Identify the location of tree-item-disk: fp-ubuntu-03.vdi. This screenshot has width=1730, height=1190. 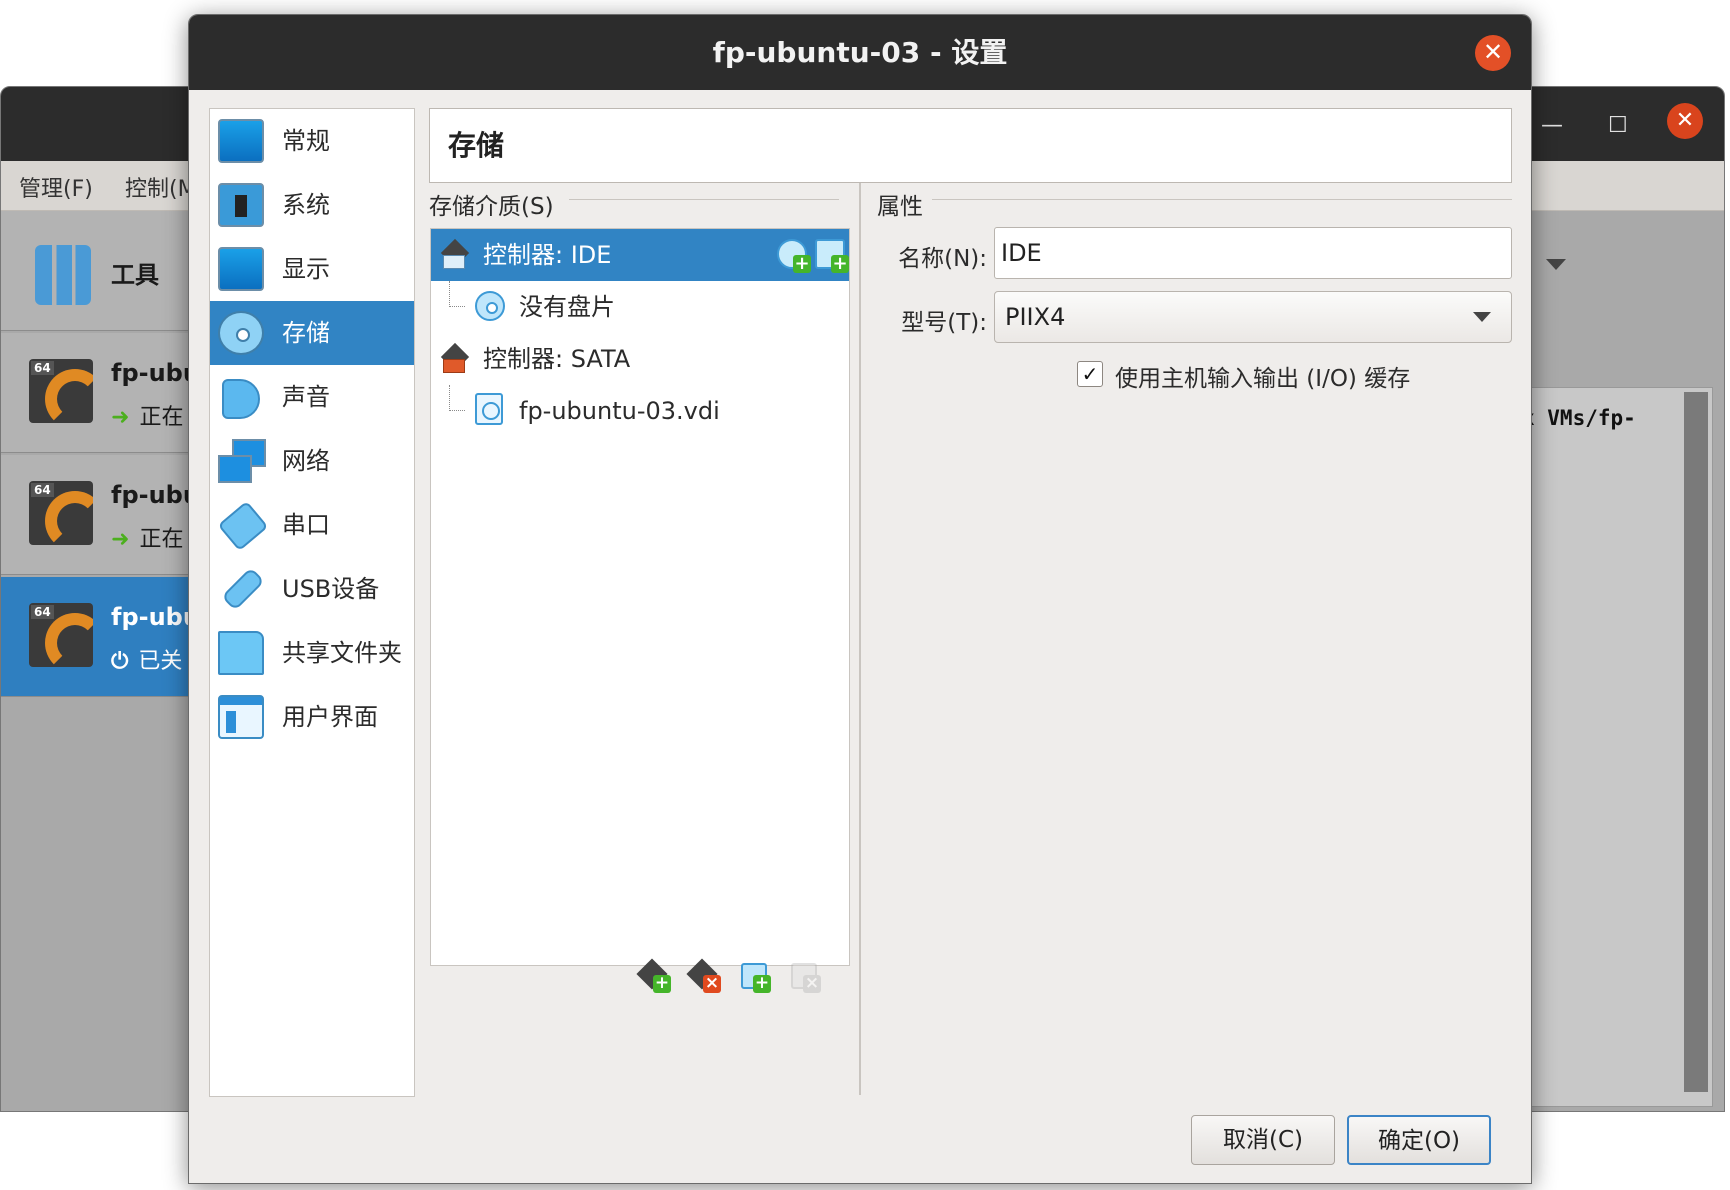
(640, 411).